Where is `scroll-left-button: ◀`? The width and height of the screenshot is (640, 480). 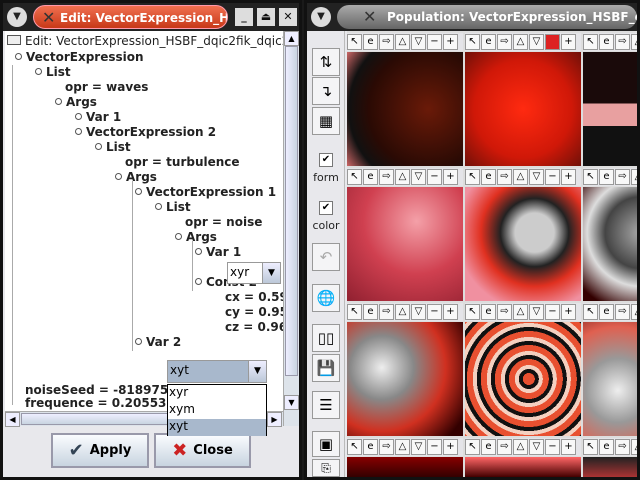
scroll-left-button: ◀ is located at coordinates (12, 419).